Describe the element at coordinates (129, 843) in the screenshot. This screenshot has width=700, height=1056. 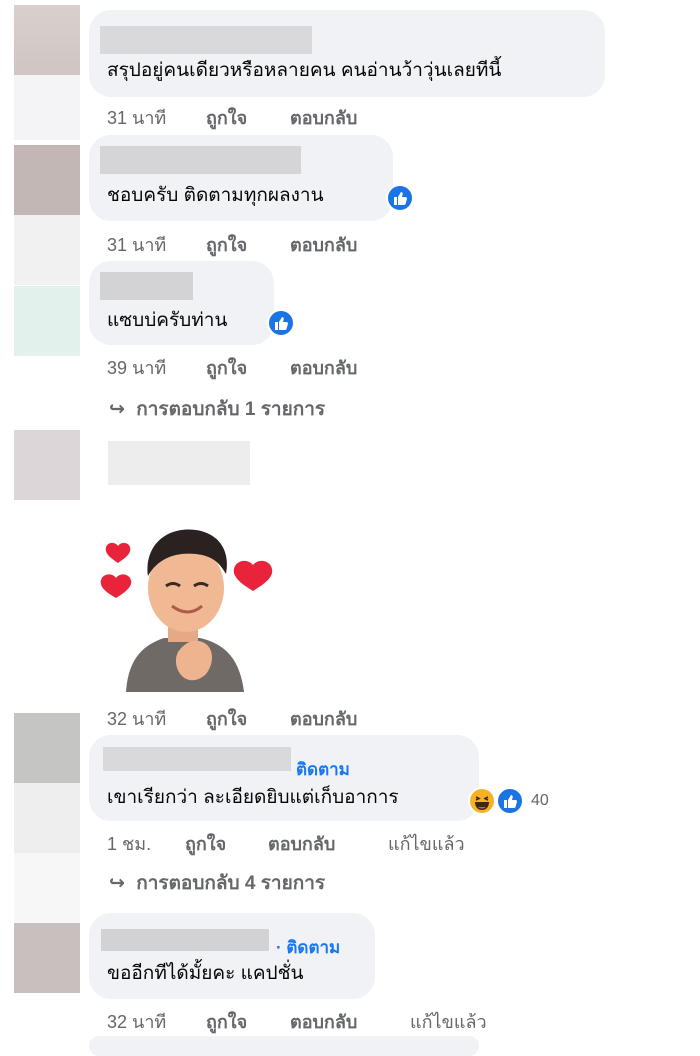
I see `comment-time: 1 ชม.` at that location.